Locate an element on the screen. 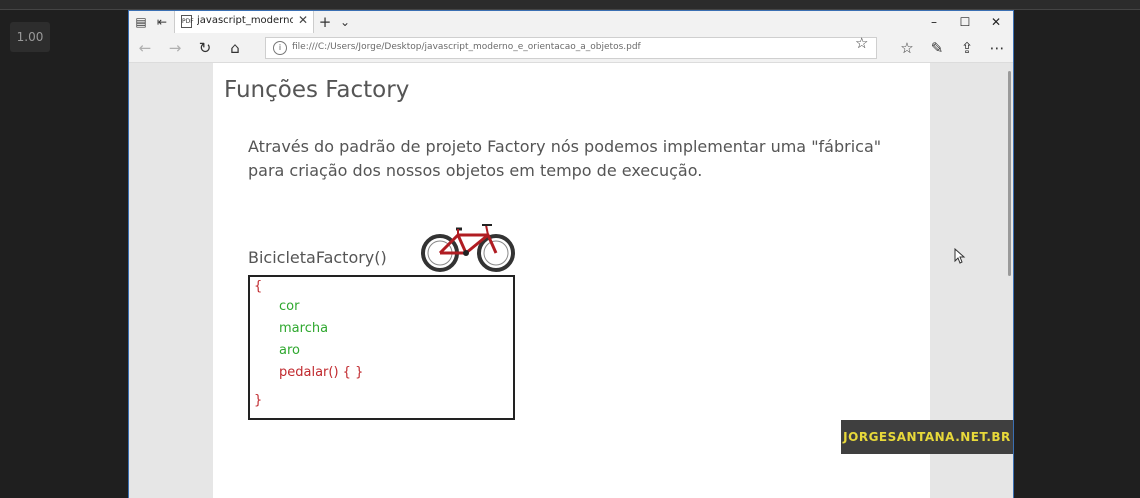 The image size is (1140, 498). open-brace: { is located at coordinates (258, 286).